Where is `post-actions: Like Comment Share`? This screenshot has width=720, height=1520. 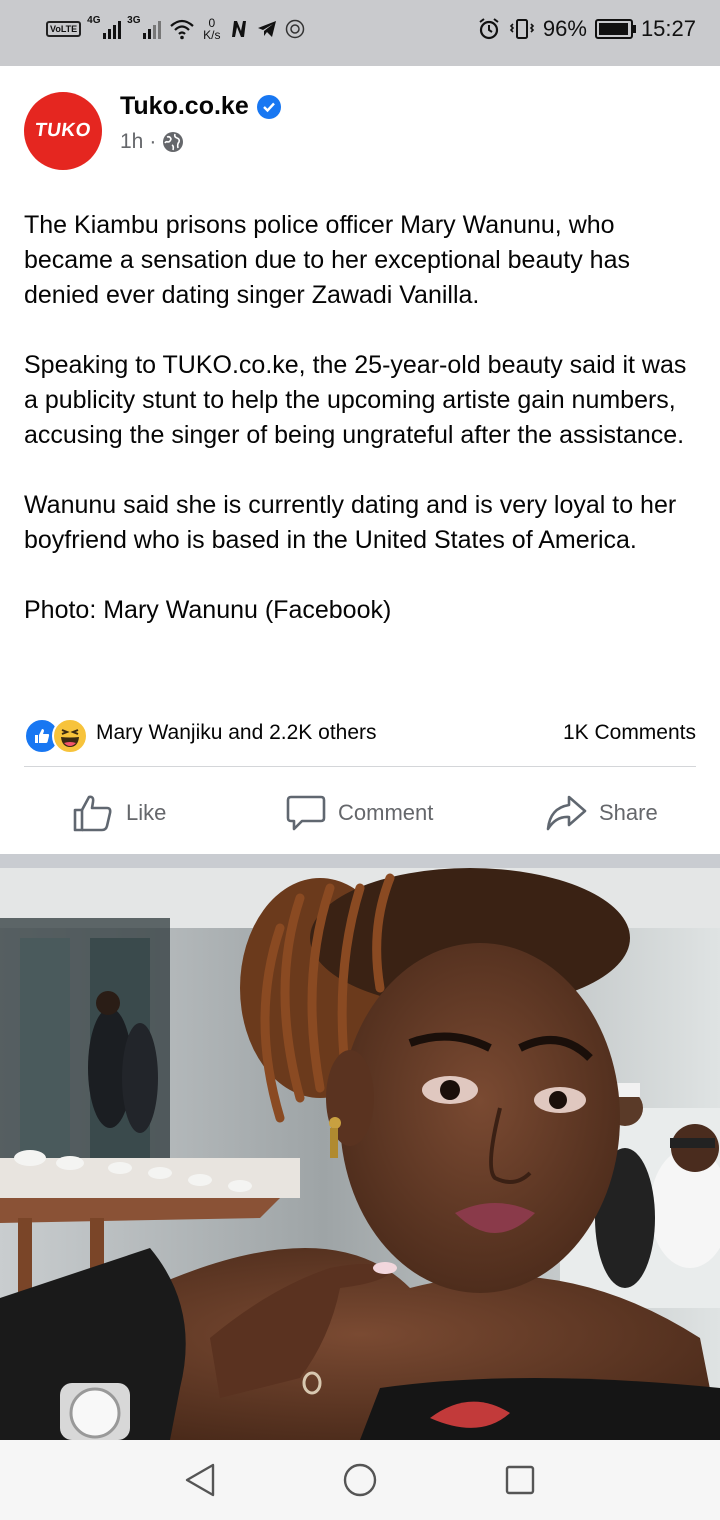 post-actions: Like Comment Share is located at coordinates (360, 813).